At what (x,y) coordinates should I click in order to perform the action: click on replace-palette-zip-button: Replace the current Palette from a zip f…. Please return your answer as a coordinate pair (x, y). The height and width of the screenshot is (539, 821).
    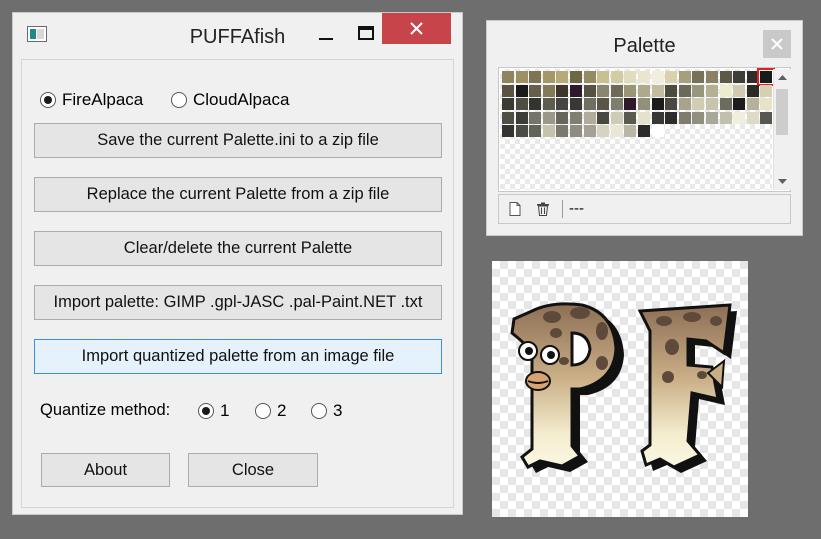
    Looking at the image, I should click on (238, 194).